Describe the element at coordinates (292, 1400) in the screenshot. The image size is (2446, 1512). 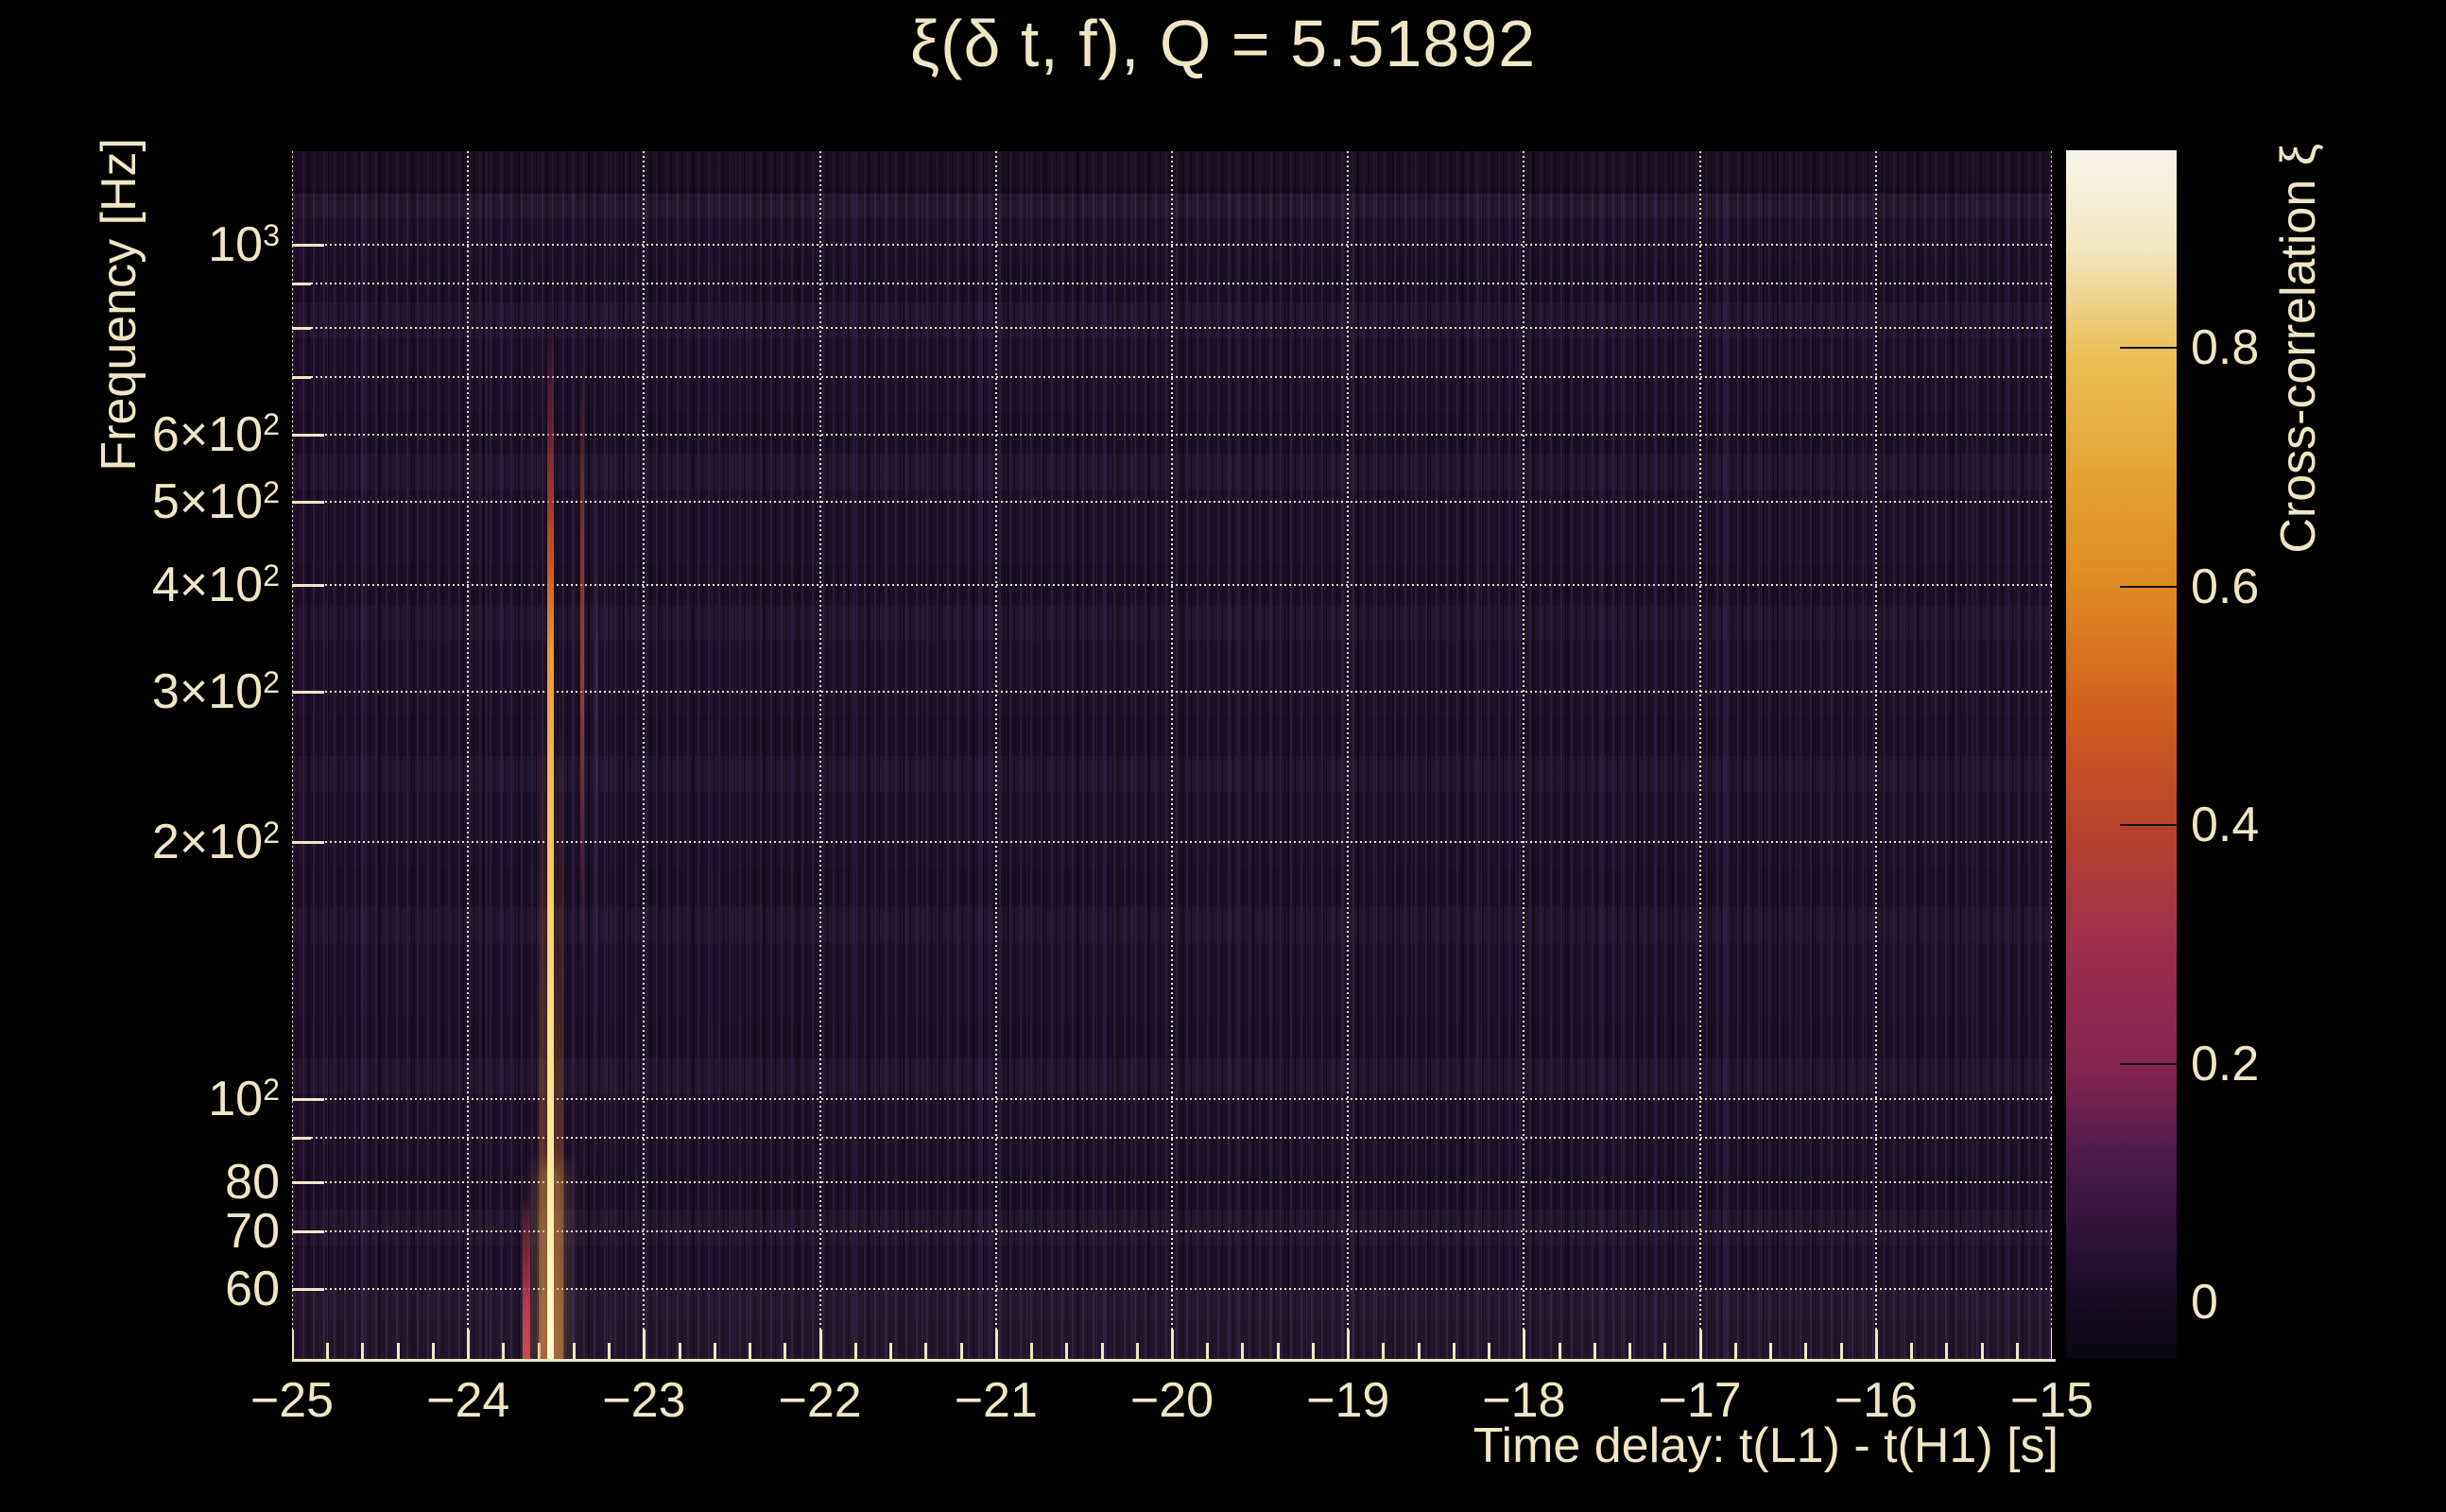
I see `x-tick-label: −25` at that location.